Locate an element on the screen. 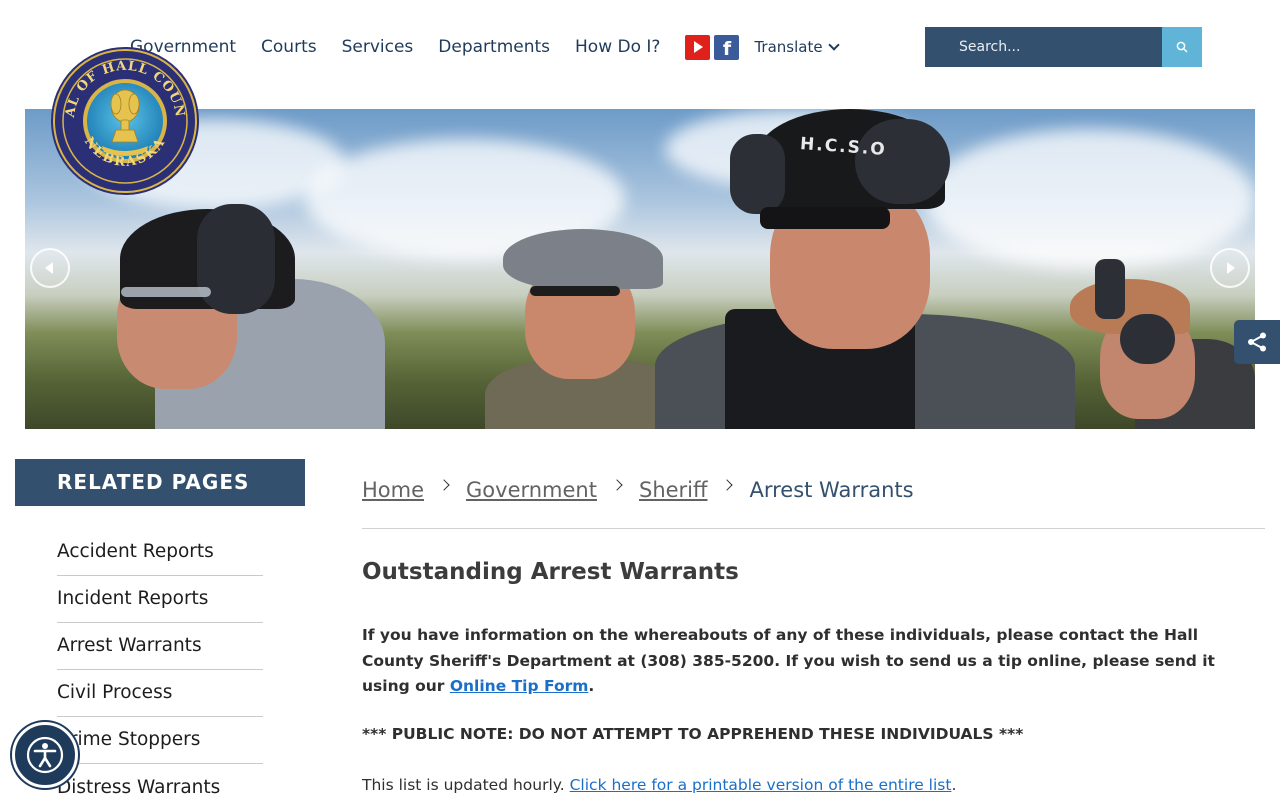 This screenshot has height=800, width=1280. facebook-icon: f is located at coordinates (727, 47).